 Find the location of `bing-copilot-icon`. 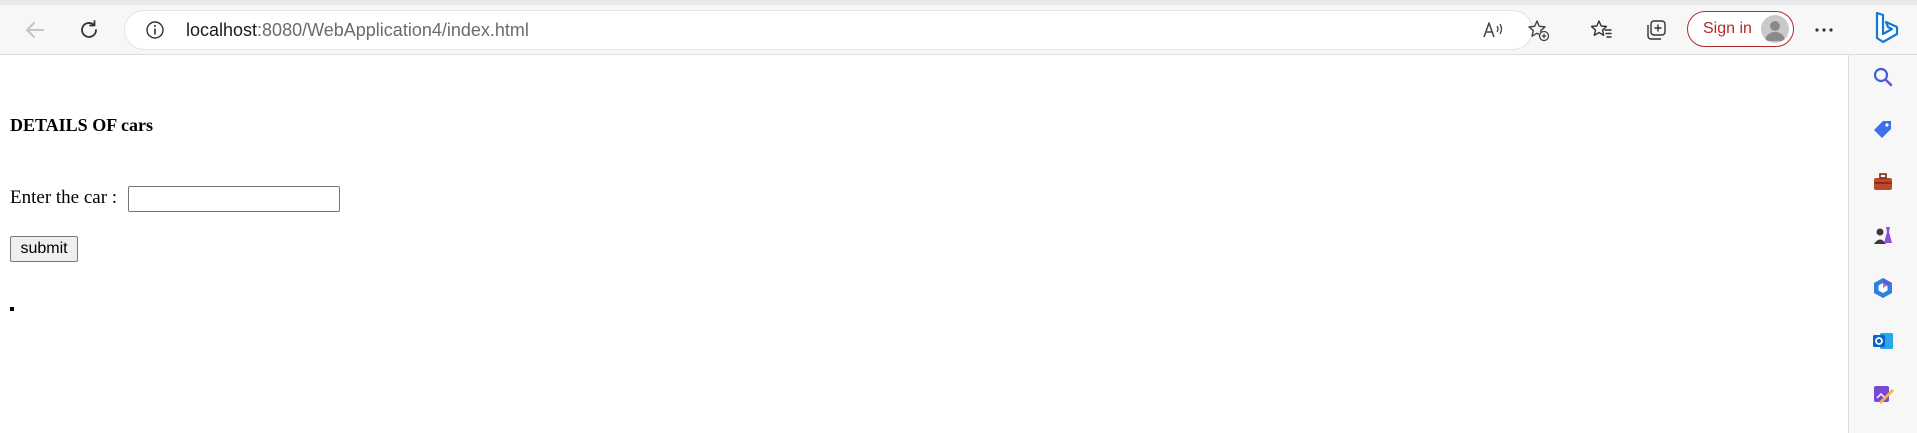

bing-copilot-icon is located at coordinates (1884, 31).